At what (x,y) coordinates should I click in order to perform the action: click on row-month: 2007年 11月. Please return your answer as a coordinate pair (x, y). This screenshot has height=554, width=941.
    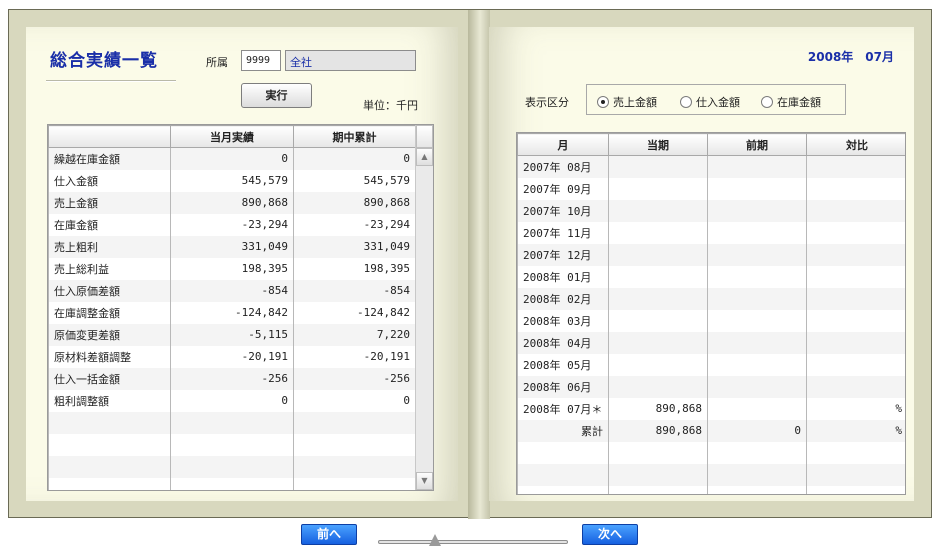
    Looking at the image, I should click on (563, 232).